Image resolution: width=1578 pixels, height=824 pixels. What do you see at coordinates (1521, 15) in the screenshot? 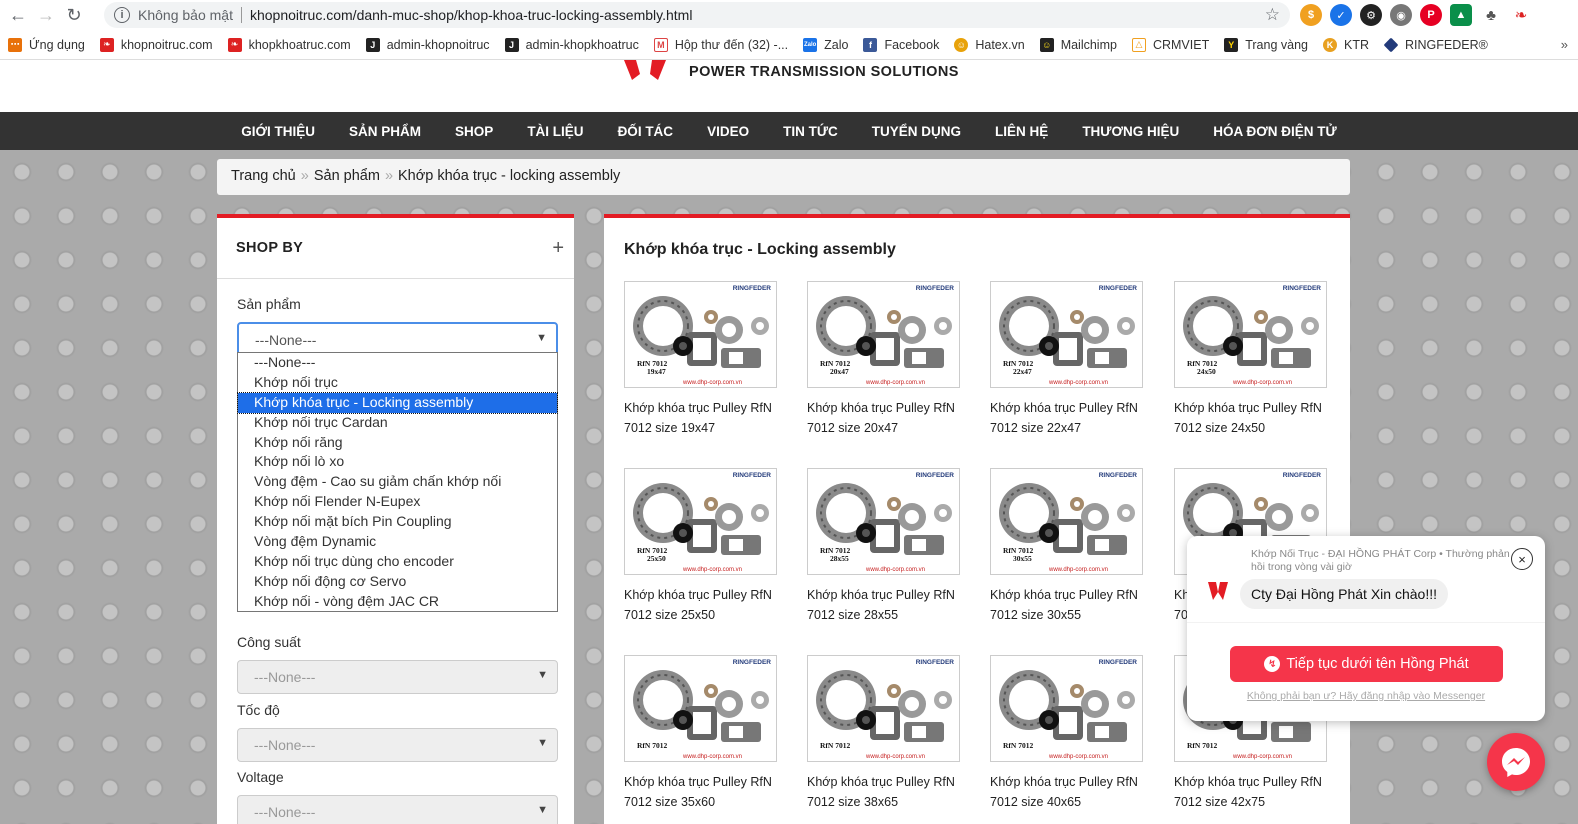
I see `profile-avatar-icon: ❧` at bounding box center [1521, 15].